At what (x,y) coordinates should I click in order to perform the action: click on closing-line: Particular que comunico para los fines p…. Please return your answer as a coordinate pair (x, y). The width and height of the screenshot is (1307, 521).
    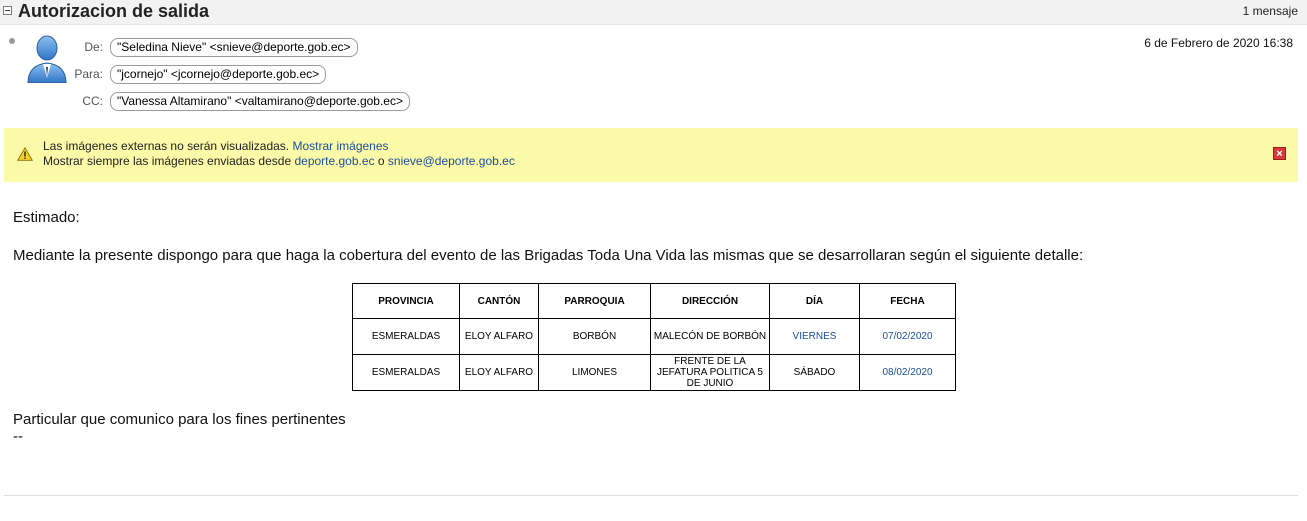
    Looking at the image, I should click on (179, 419).